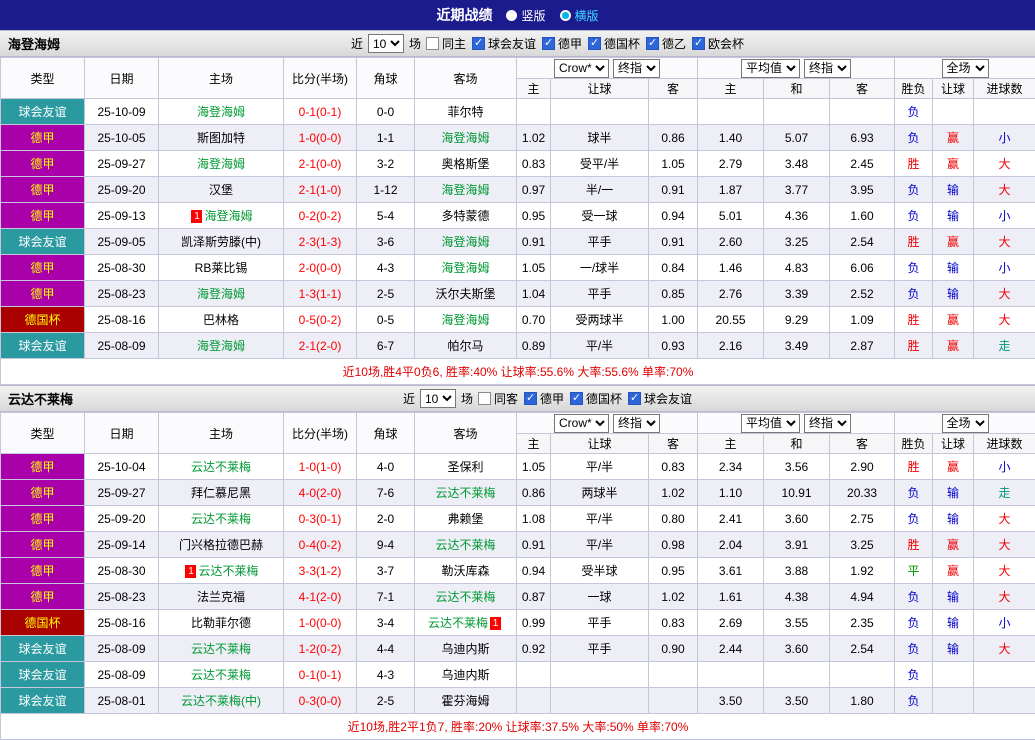 The image size is (1035, 740). What do you see at coordinates (320, 216) in the screenshot?
I see `score-cell: 0-2(0-2)` at bounding box center [320, 216].